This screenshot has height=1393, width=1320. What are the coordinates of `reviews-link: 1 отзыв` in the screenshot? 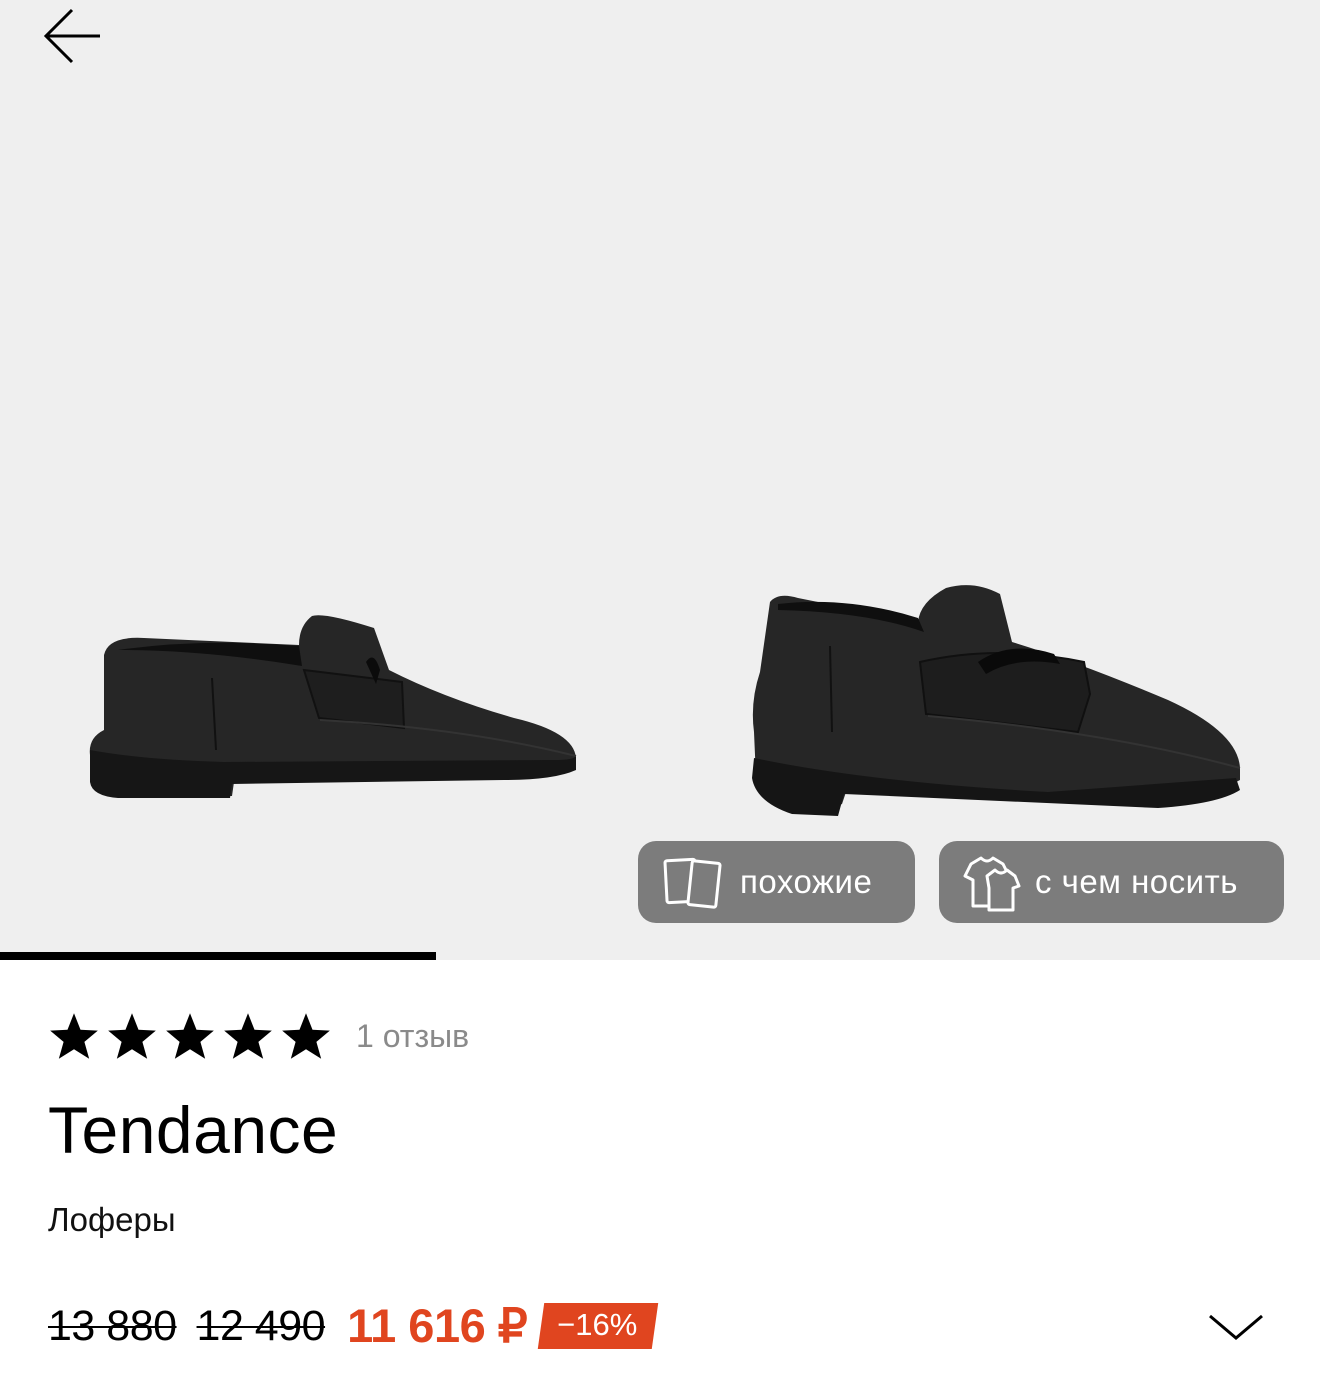 It's located at (412, 1036).